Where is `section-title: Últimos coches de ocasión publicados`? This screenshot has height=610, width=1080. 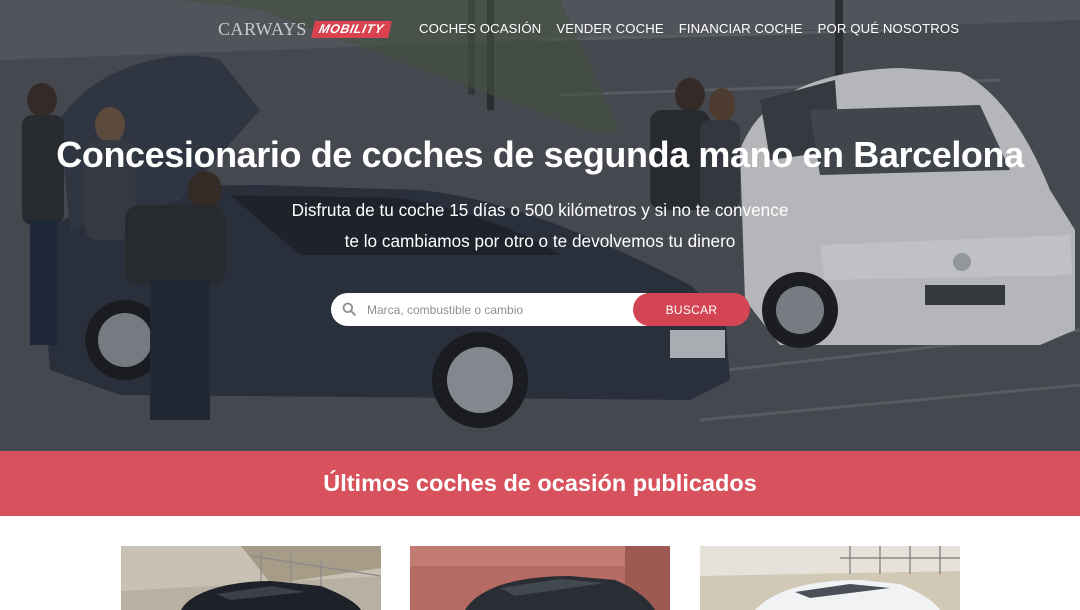 section-title: Últimos coches de ocasión publicados is located at coordinates (540, 483).